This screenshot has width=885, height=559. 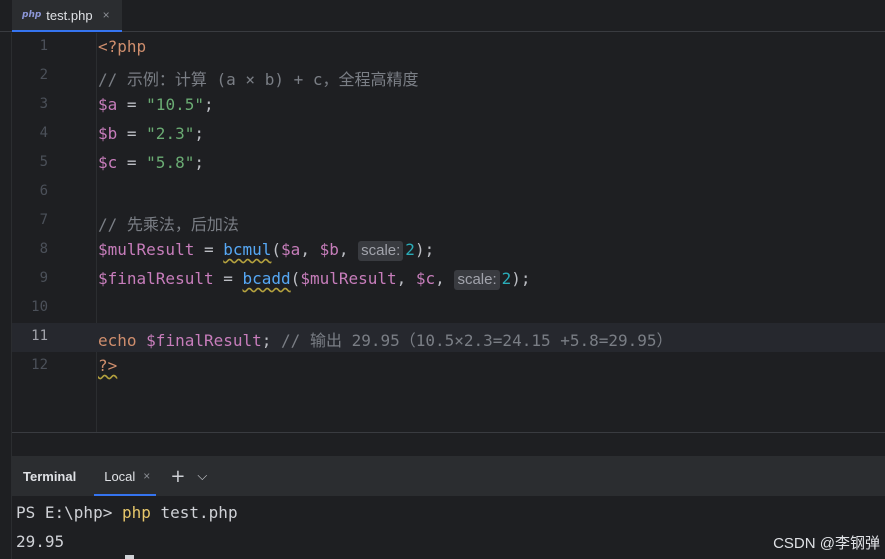 I want to click on code-line: 3 $a = "10.5";, so click(x=448, y=105).